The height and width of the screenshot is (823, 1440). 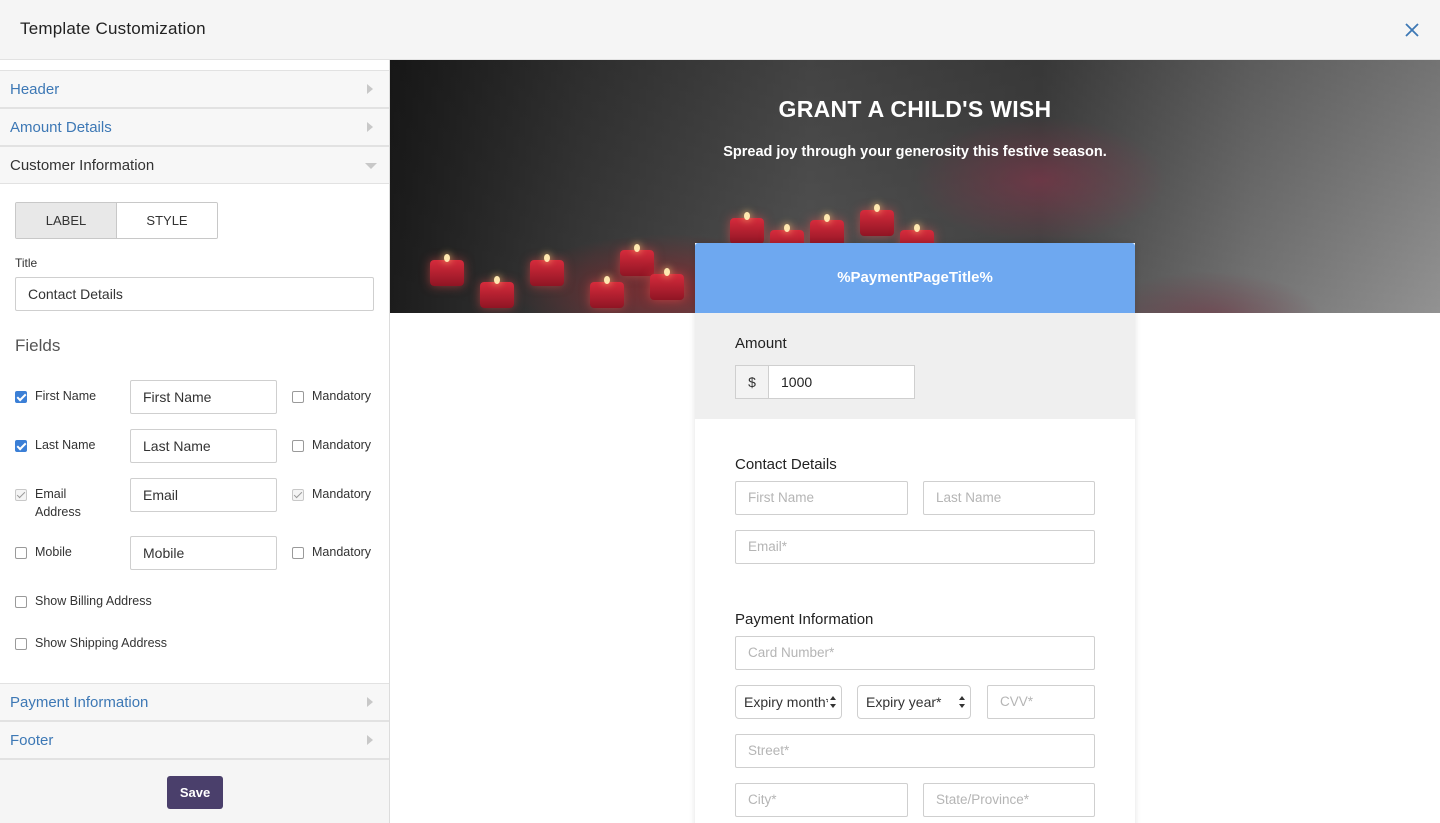 I want to click on section-header-label: Header, so click(x=35, y=89).